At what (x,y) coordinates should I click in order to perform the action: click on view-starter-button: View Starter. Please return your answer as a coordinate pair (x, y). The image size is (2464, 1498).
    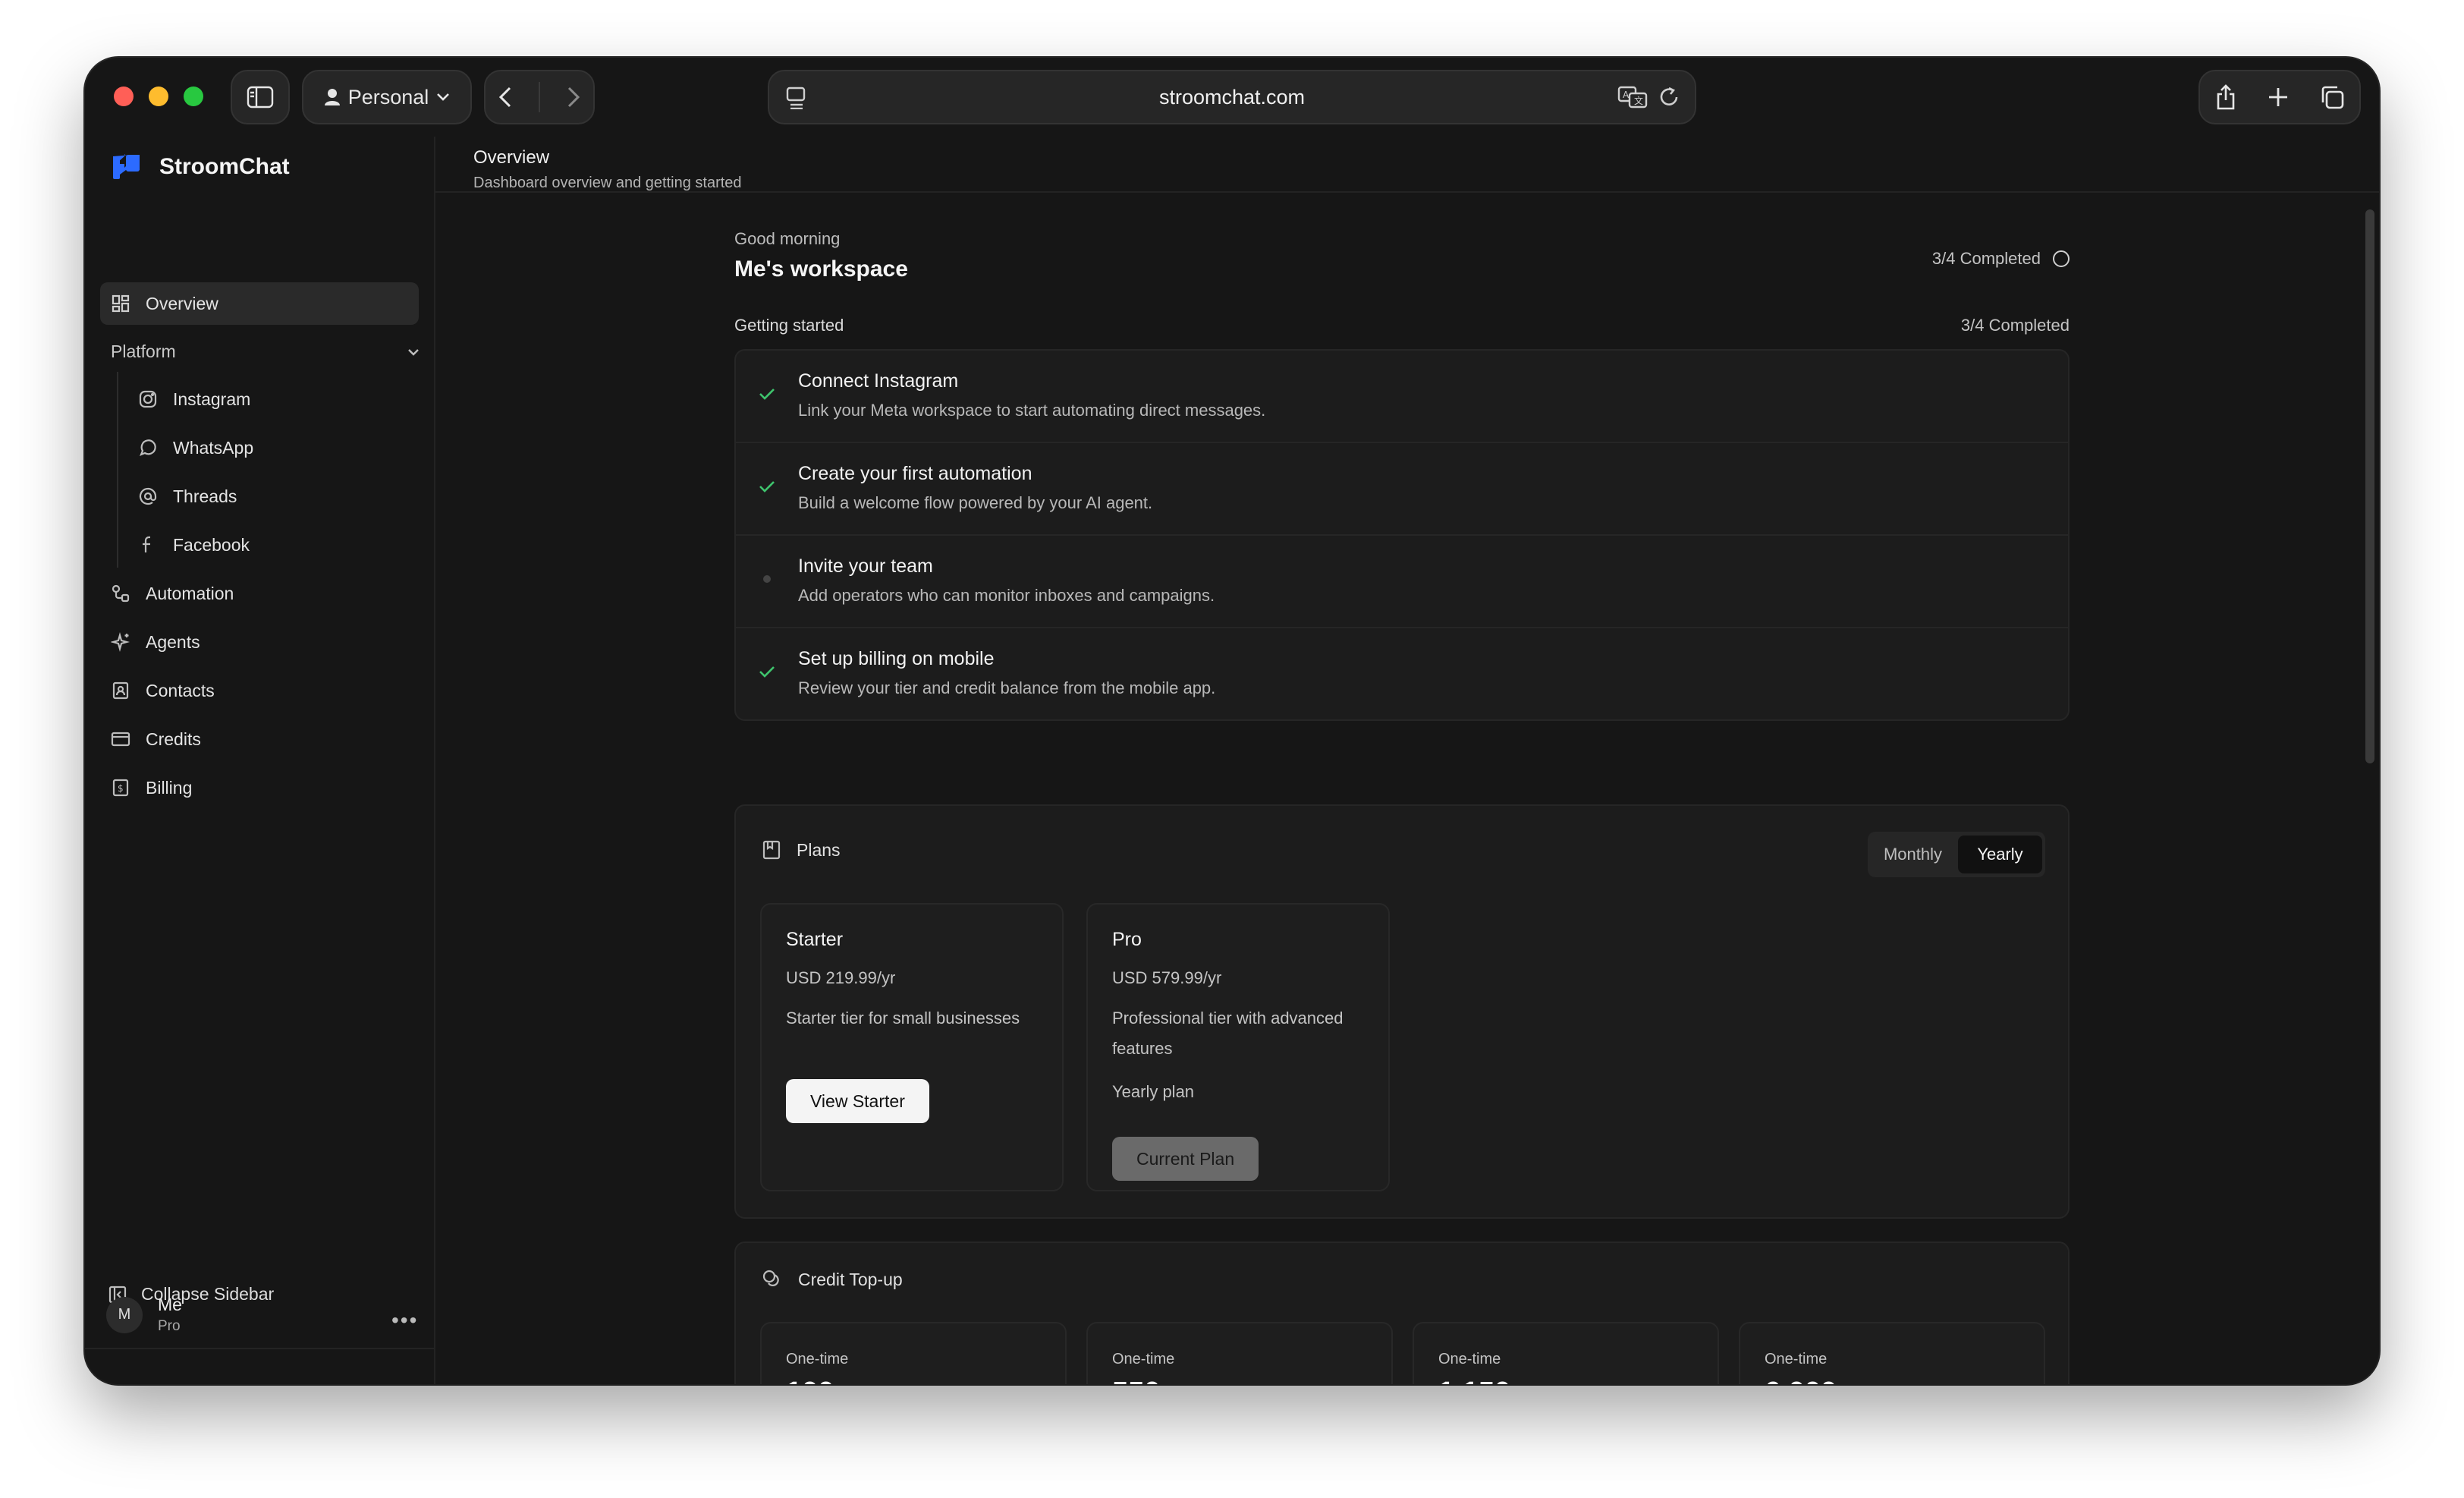
    Looking at the image, I should click on (857, 1101).